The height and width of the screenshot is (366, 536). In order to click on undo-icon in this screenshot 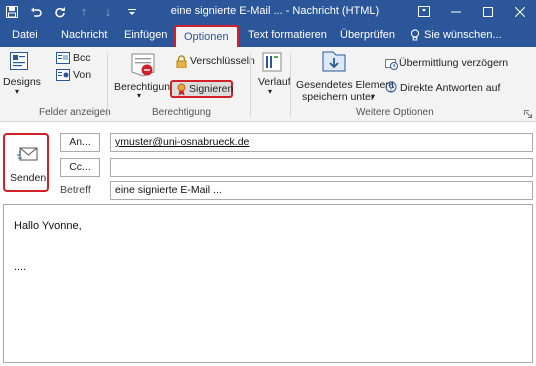, I will do `click(36, 11)`.